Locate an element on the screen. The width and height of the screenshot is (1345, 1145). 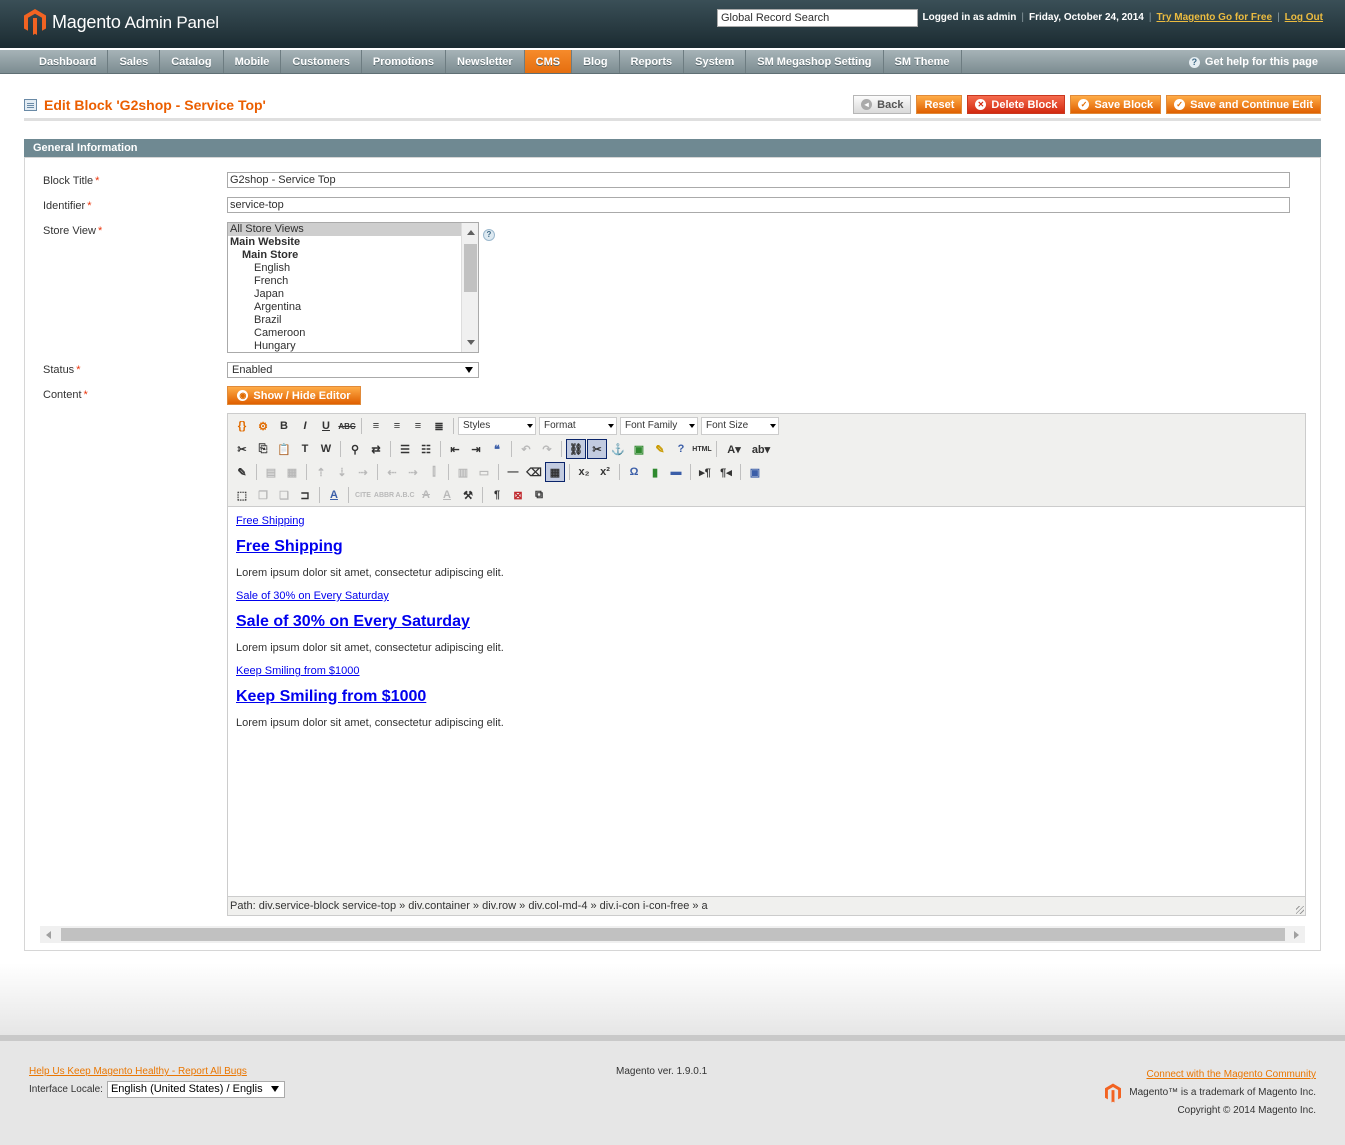
nav-item-newsletter: Newsletter is located at coordinates (485, 61).